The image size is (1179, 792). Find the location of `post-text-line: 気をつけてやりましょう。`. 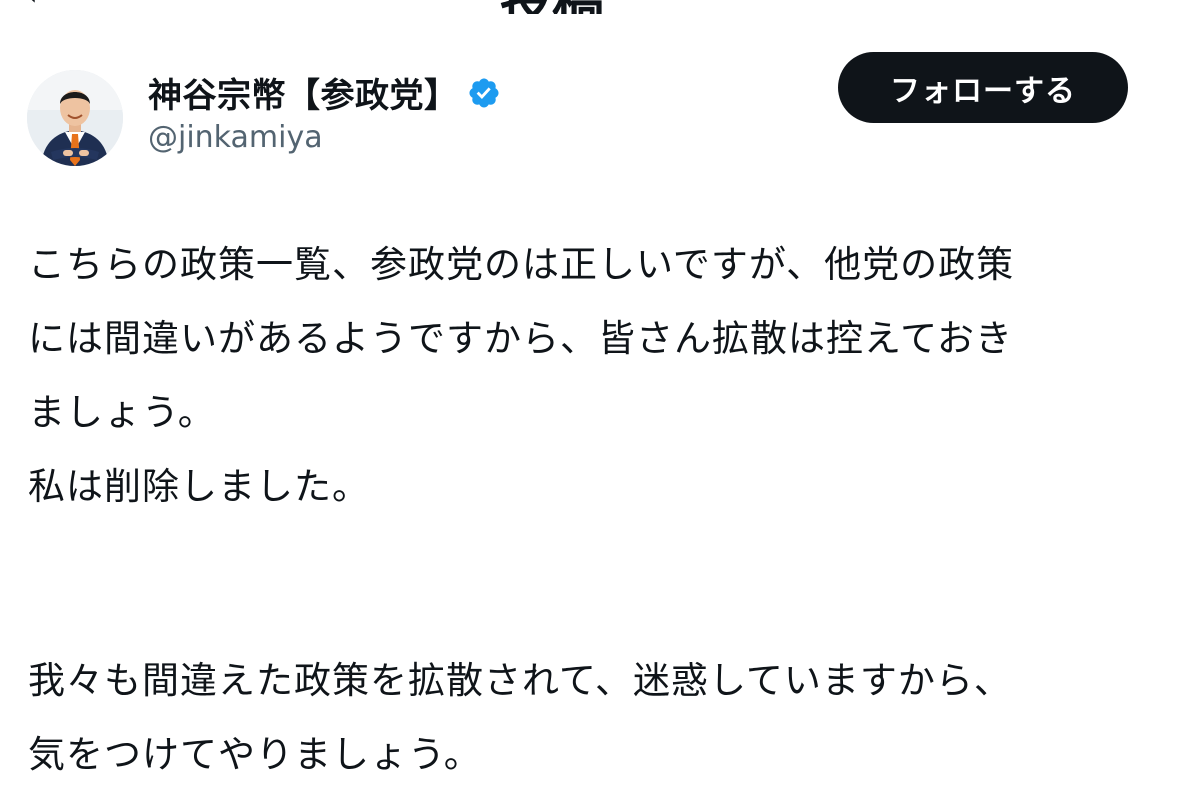

post-text-line: 気をつけてやりましょう。 is located at coordinates (255, 754).